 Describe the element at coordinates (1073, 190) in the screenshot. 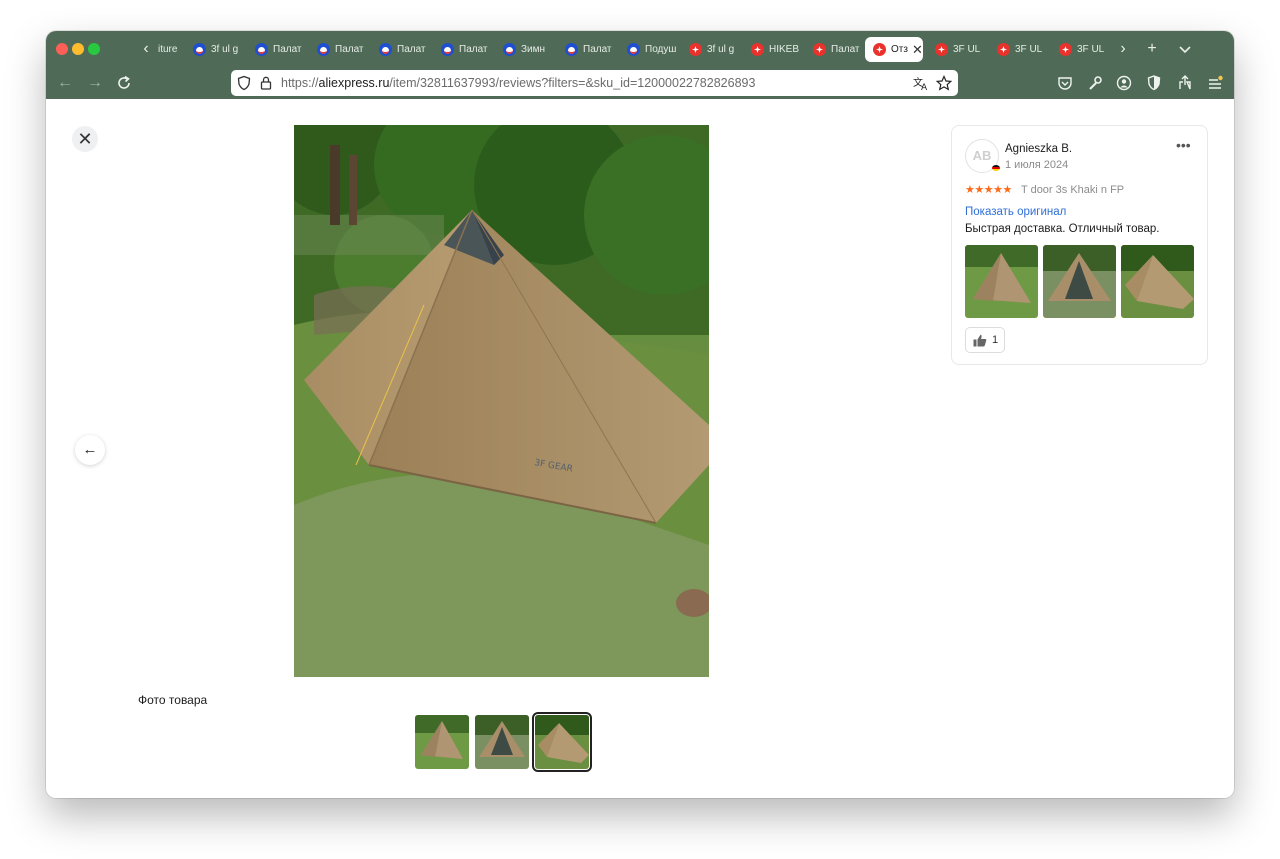

I see `review-sku-variant: T door 3s Khaki n FP` at that location.